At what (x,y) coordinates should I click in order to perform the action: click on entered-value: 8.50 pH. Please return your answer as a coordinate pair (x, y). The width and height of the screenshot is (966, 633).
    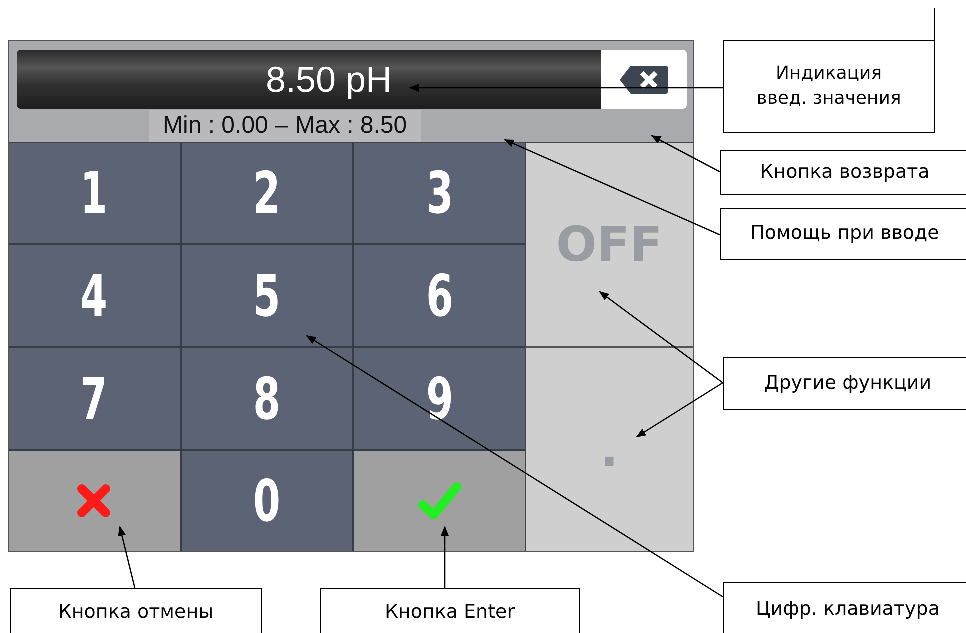
    Looking at the image, I should click on (329, 79).